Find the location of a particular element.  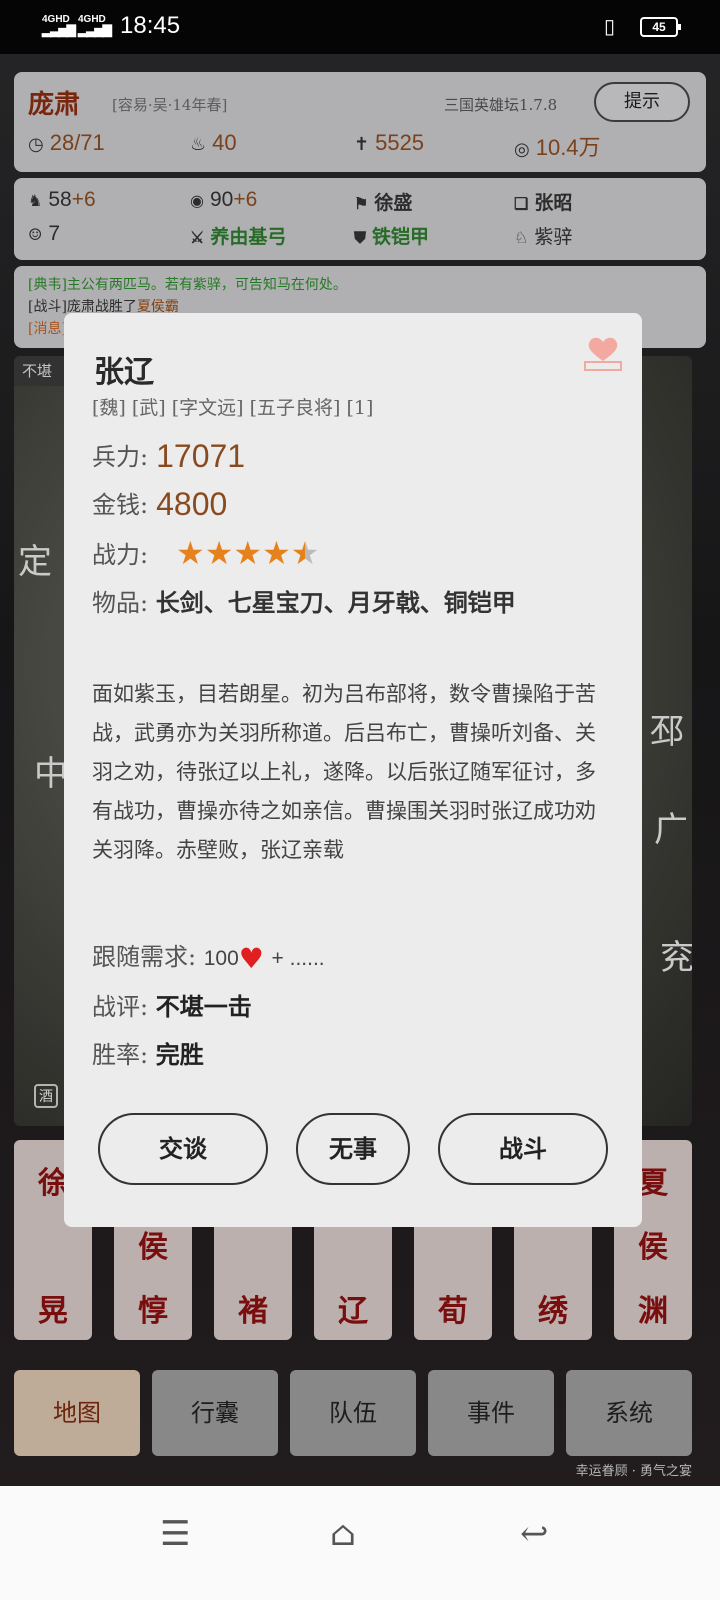

fight-button: 战斗 is located at coordinates (523, 1149).